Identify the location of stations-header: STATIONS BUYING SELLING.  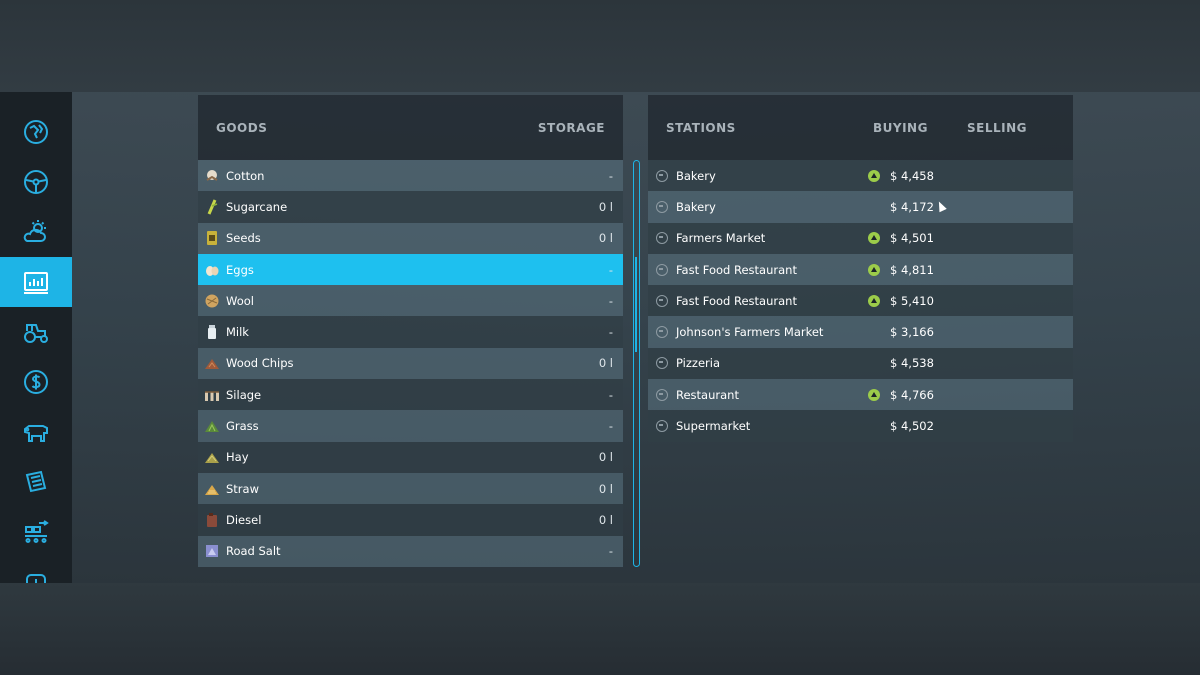
(860, 127).